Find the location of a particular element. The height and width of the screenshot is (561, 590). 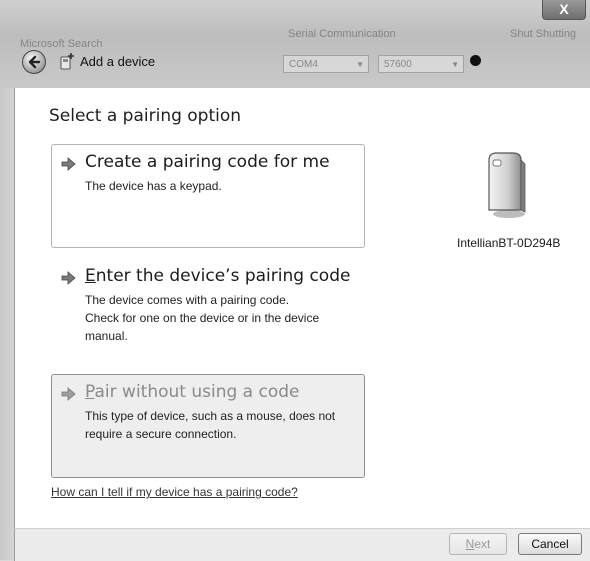

option-description: The device has a keypad. is located at coordinates (153, 186).